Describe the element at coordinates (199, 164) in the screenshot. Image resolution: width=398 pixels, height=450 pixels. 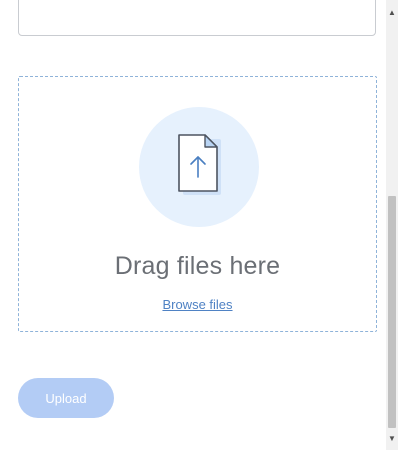
I see `file-arrow-up-icon` at that location.